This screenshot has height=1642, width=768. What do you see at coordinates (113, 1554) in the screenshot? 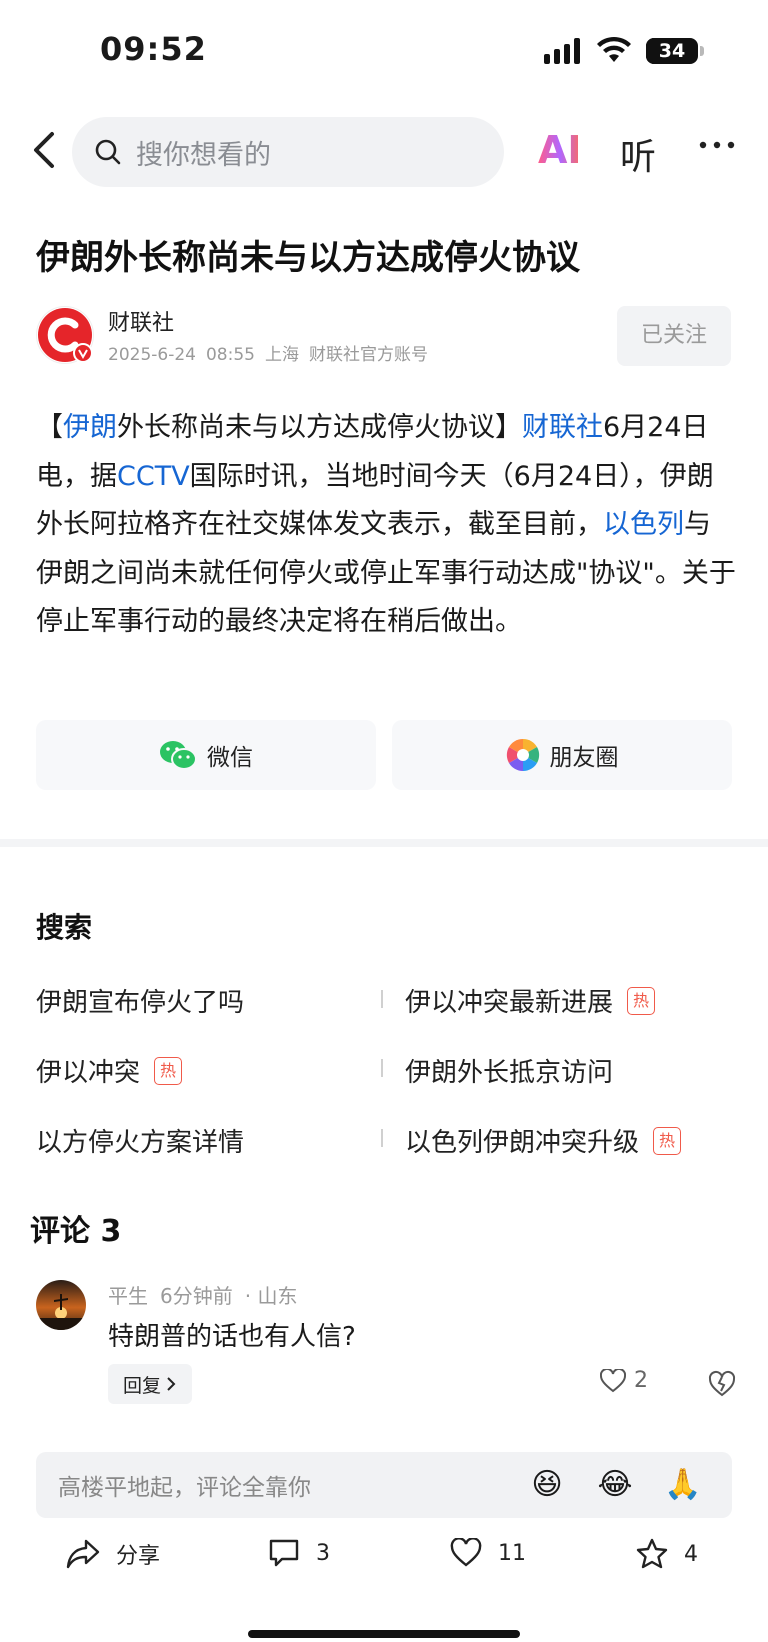
I see `share-button: 分享` at bounding box center [113, 1554].